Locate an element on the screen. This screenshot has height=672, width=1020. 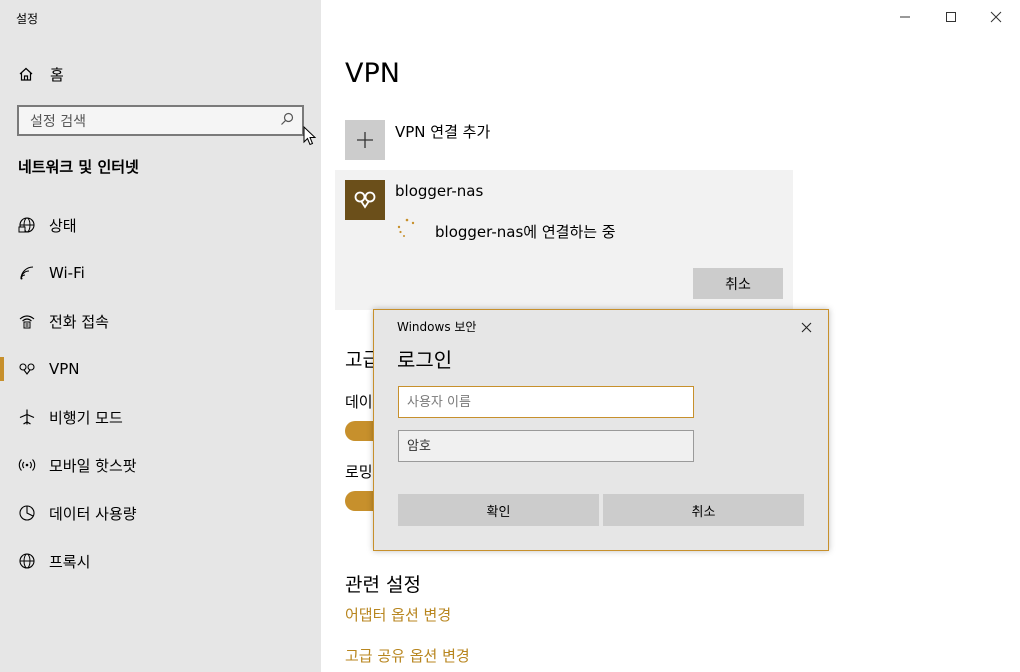
globe-icon is located at coordinates (27, 561).